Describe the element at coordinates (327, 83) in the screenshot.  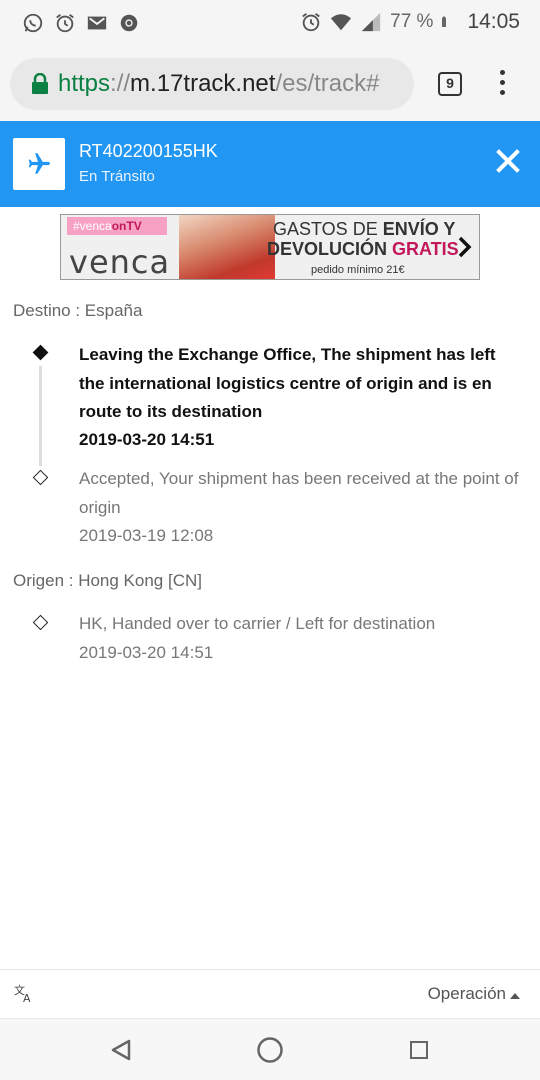
I see `url-path: /es/track#` at that location.